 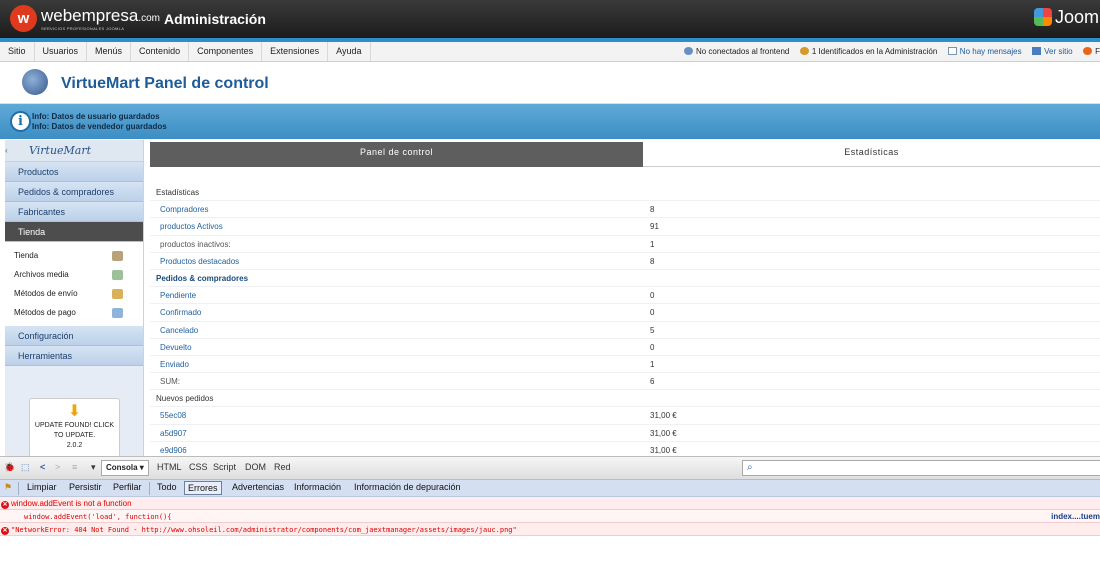 What do you see at coordinates (179, 330) in the screenshot?
I see `order-status-link: Cancelado` at bounding box center [179, 330].